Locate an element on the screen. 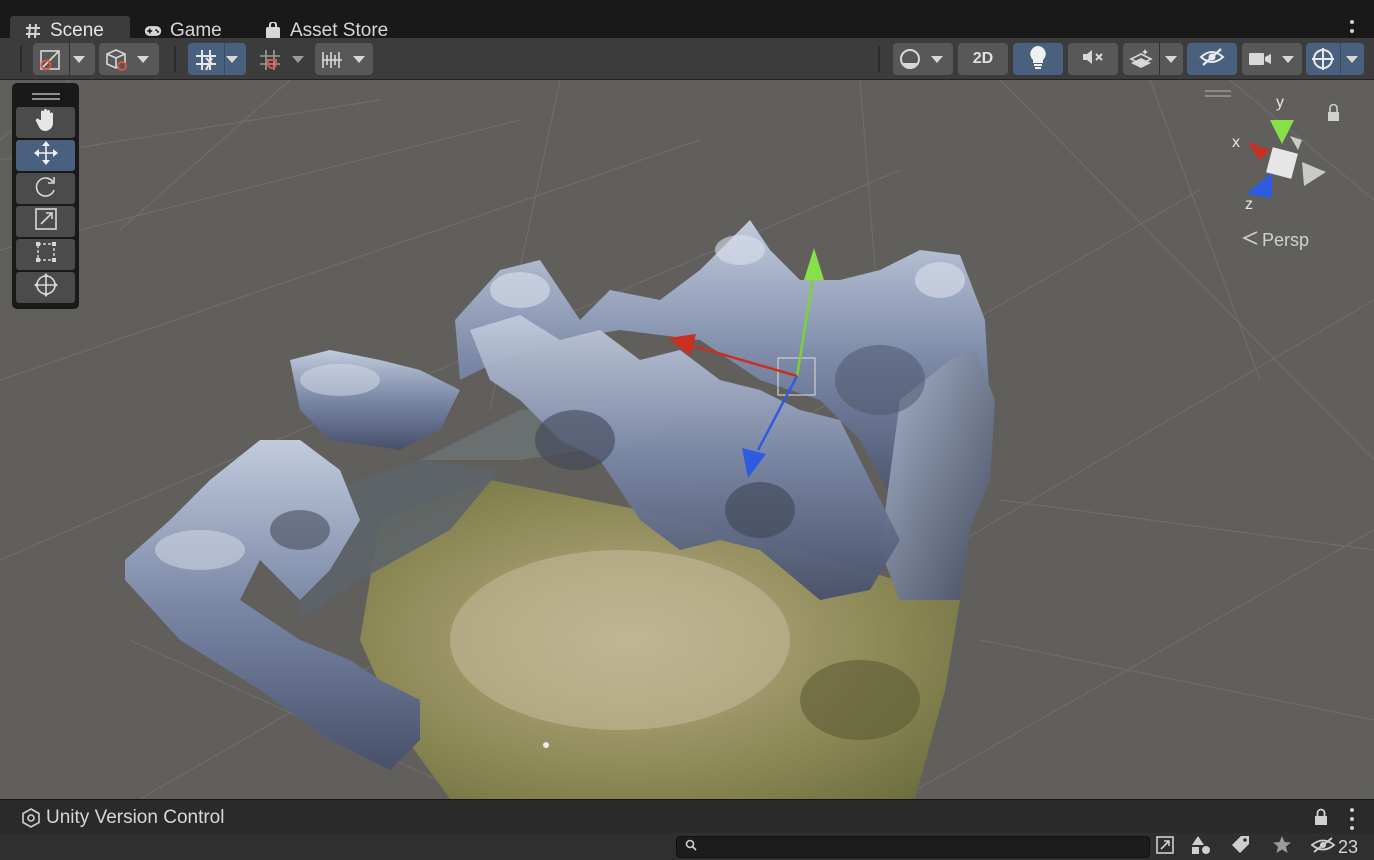 This screenshot has height=860, width=1374. hidden-objects-toggle is located at coordinates (1323, 847).